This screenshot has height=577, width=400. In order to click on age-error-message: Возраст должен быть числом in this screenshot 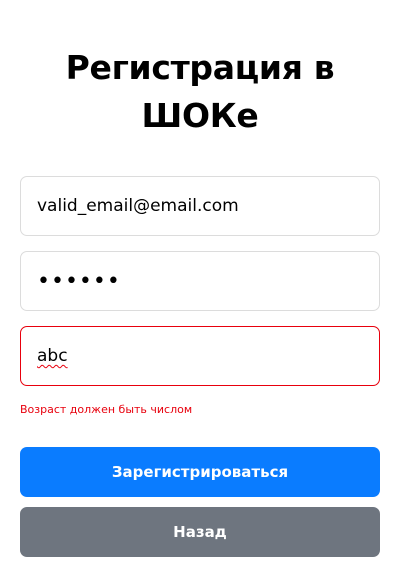, I will do `click(106, 409)`.